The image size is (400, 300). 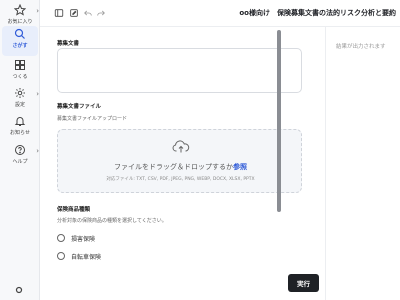 I want to click on dropzone-text: ファイルをドラッグ＆ドロップするか参照, so click(x=180, y=167).